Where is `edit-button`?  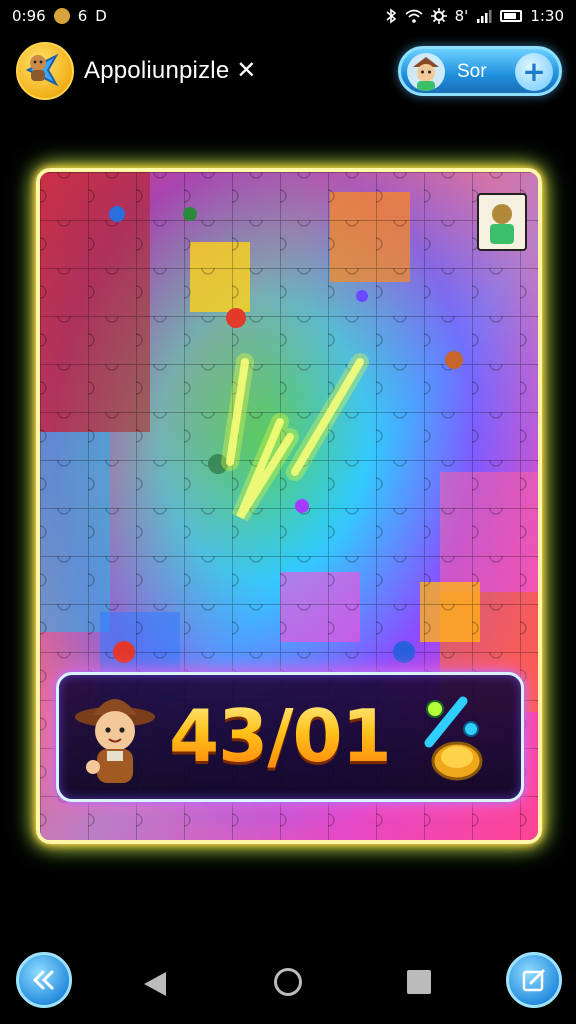 edit-button is located at coordinates (534, 980).